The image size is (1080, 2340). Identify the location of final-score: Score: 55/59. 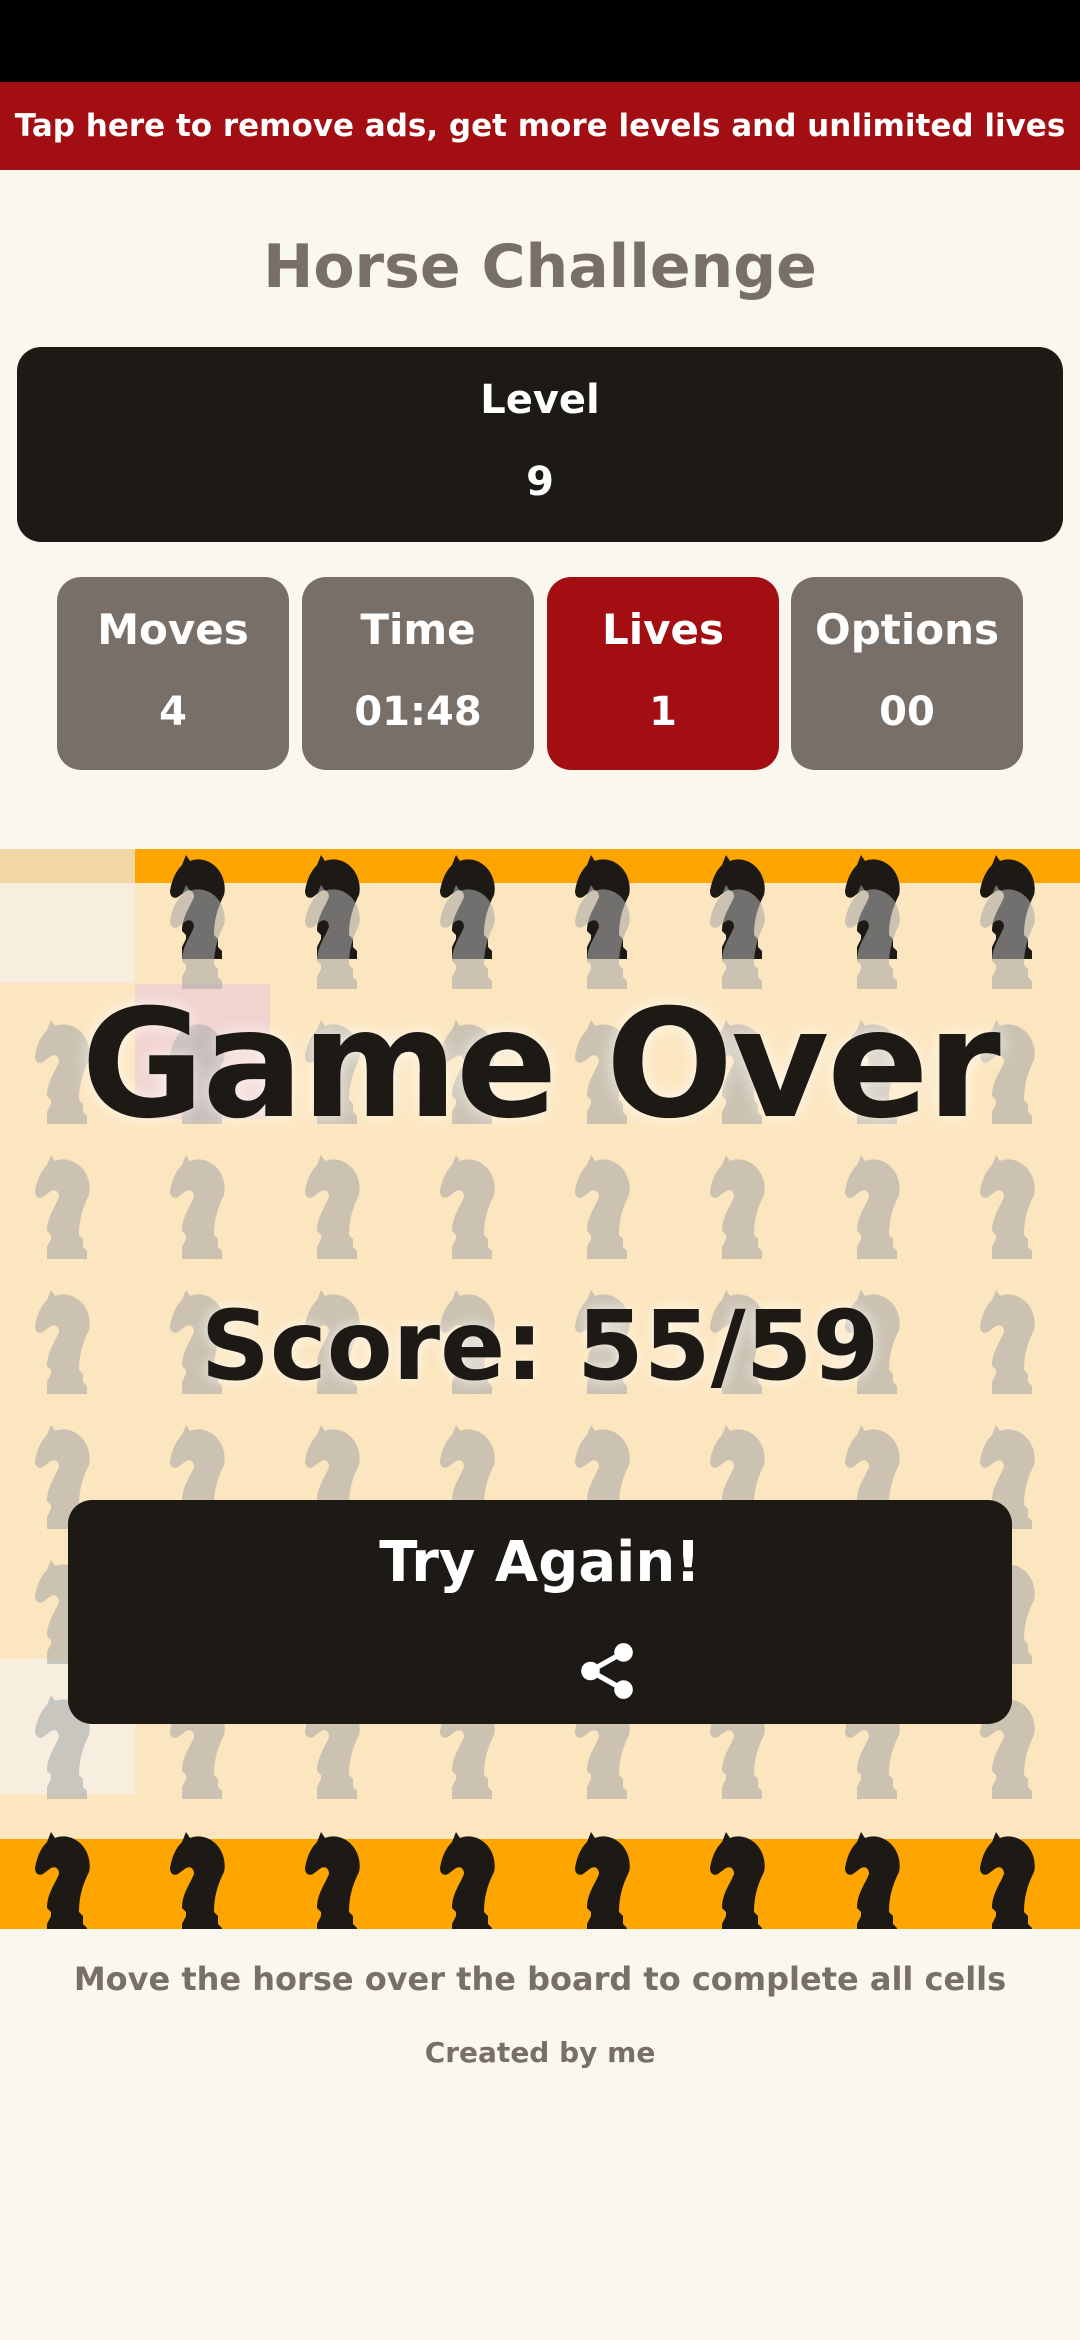
(540, 1346).